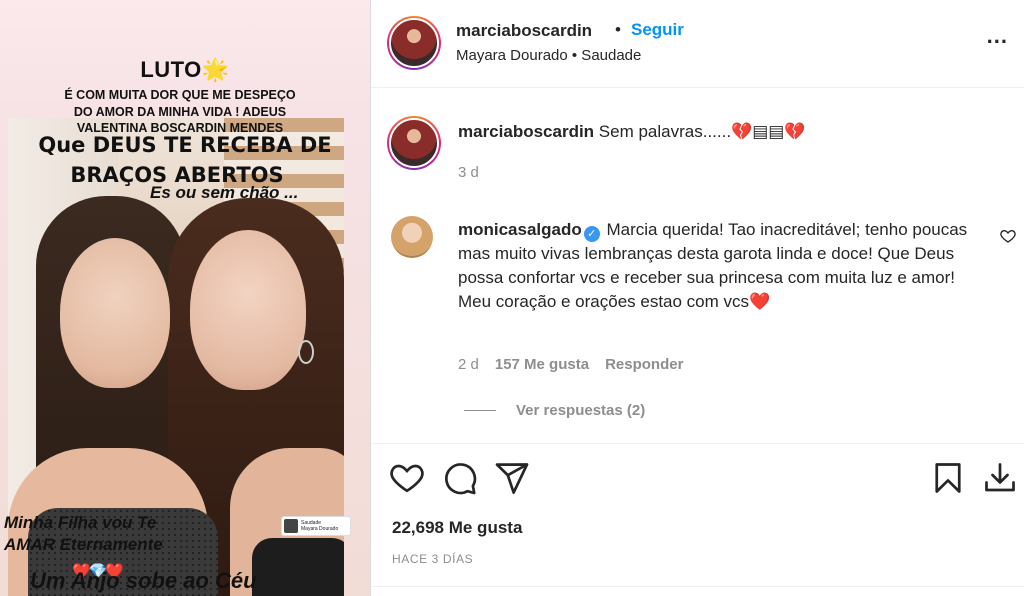  What do you see at coordinates (591, 234) in the screenshot?
I see `verified-badge-icon: ✓` at bounding box center [591, 234].